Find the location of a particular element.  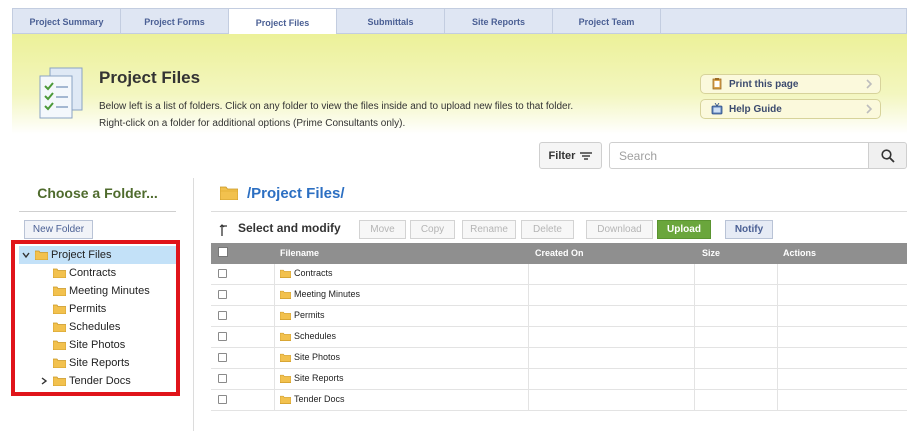

file-name: Contracts is located at coordinates (313, 273).